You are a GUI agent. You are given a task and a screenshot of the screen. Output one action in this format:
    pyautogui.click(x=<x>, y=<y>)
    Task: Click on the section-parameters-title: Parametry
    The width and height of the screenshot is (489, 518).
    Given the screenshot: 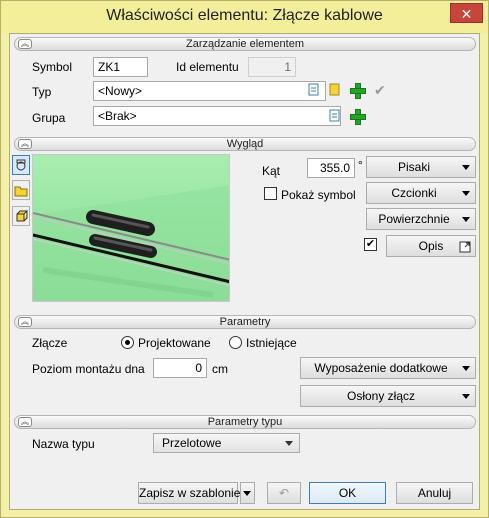 What is the action you would take?
    pyautogui.click(x=245, y=322)
    